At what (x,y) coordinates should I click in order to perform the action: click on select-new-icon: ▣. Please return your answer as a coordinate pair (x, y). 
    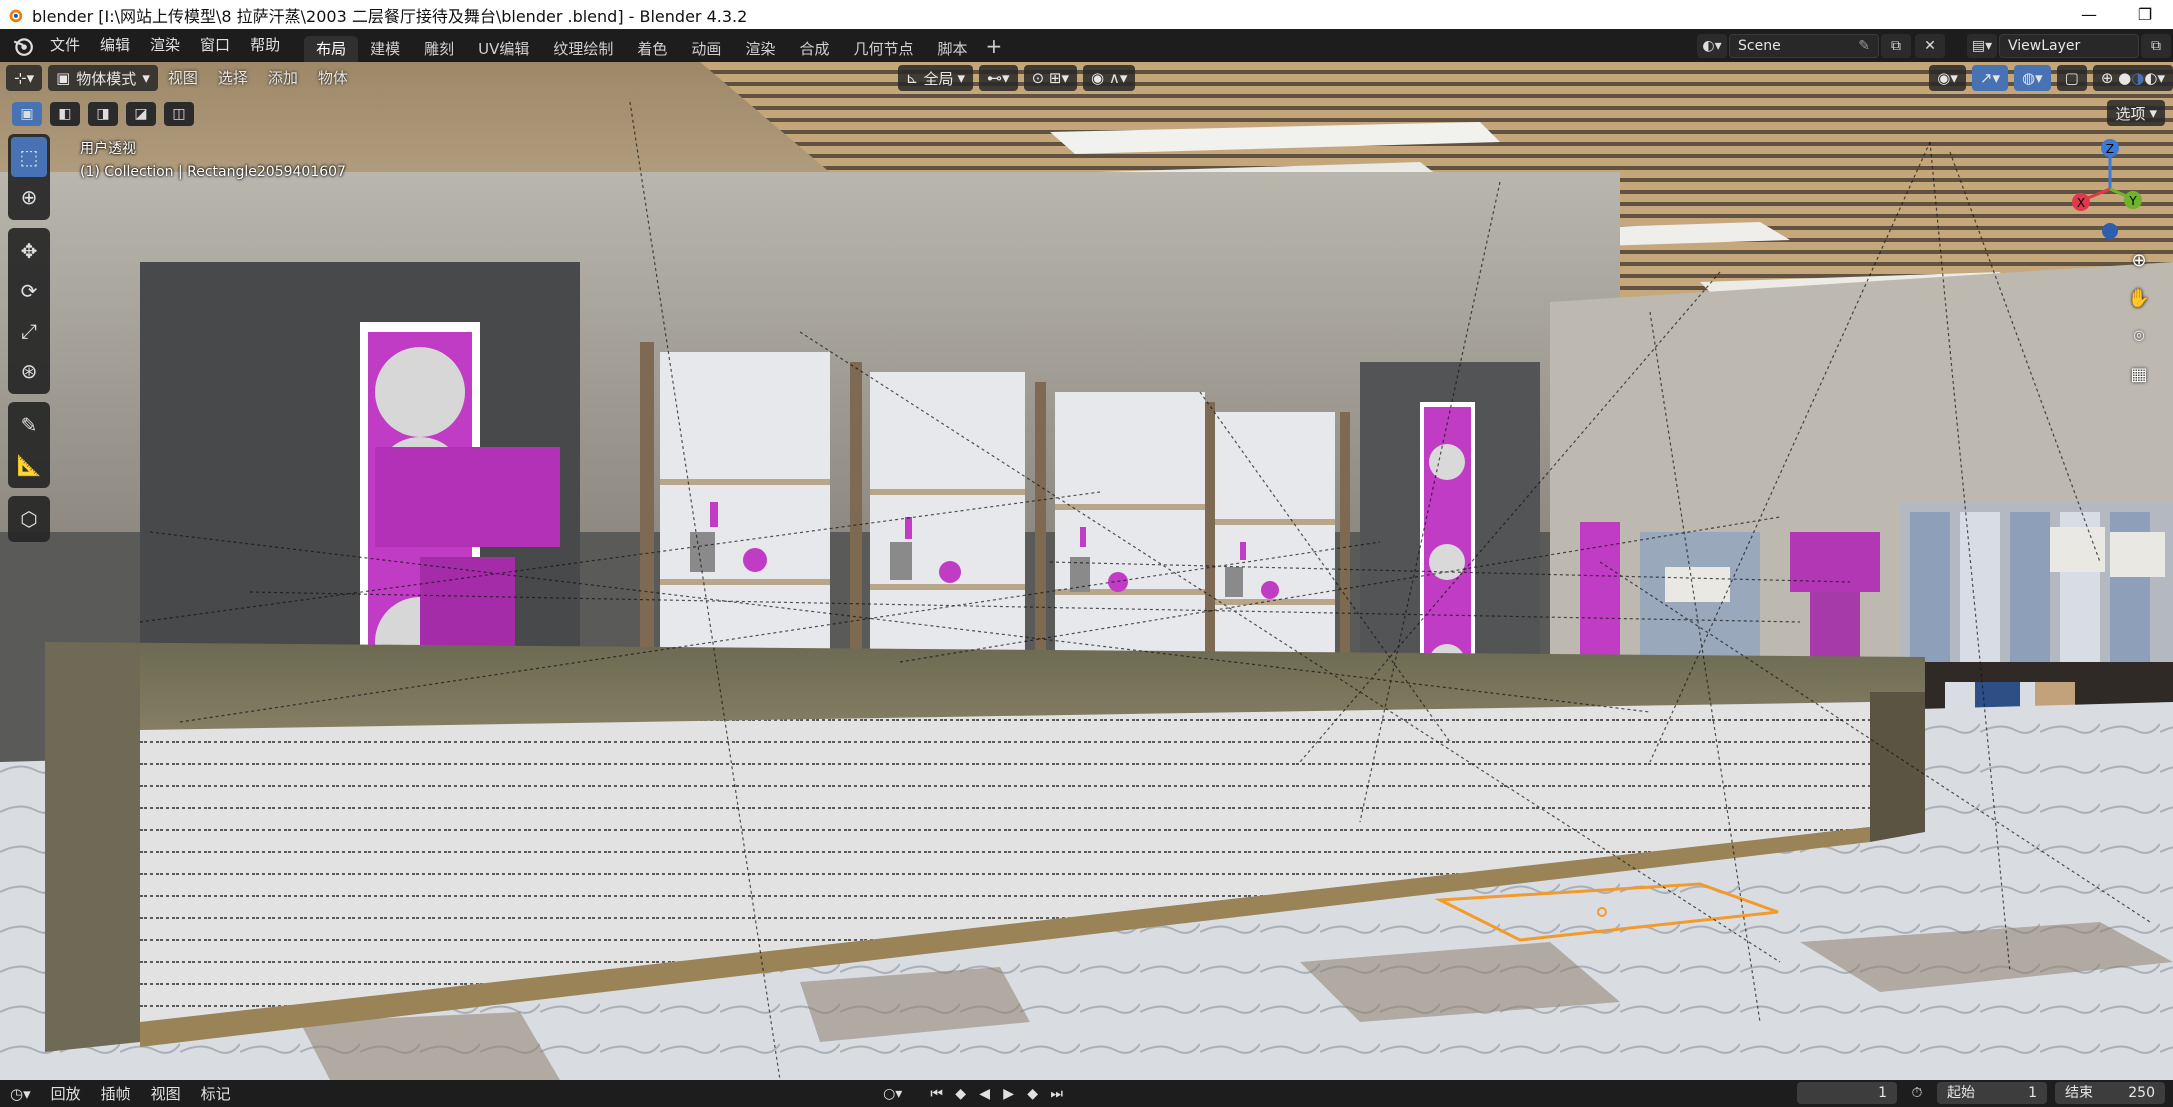
    Looking at the image, I should click on (27, 114).